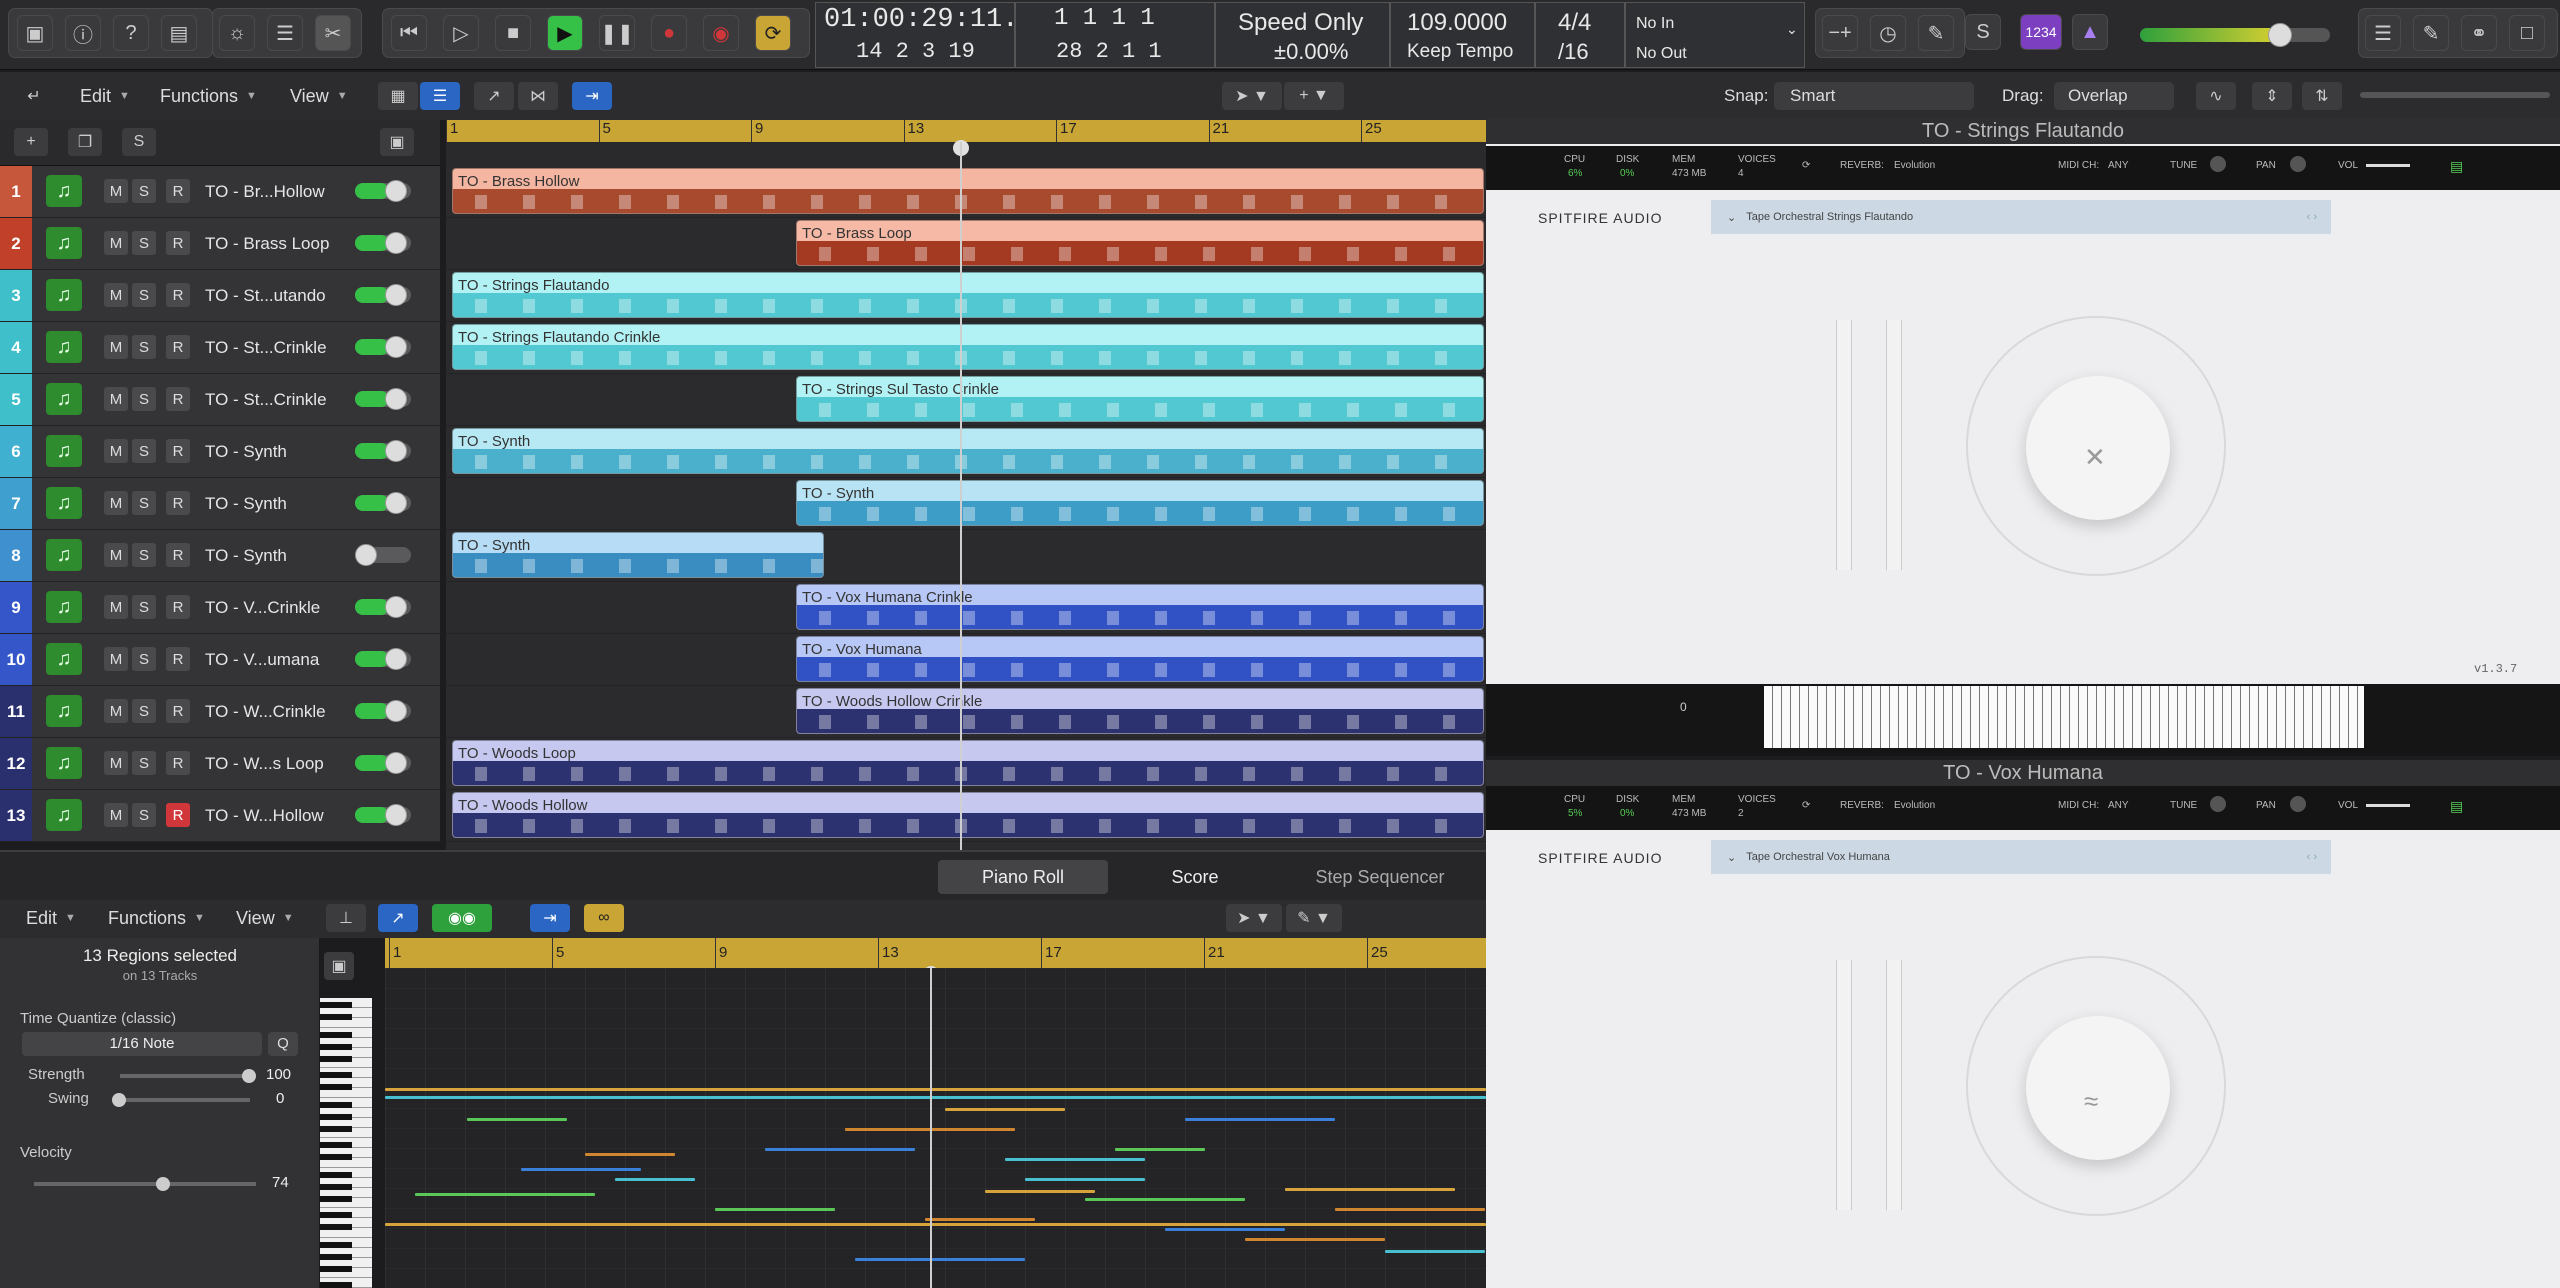 The image size is (2560, 1288). I want to click on zoom-slider, so click(2455, 95).